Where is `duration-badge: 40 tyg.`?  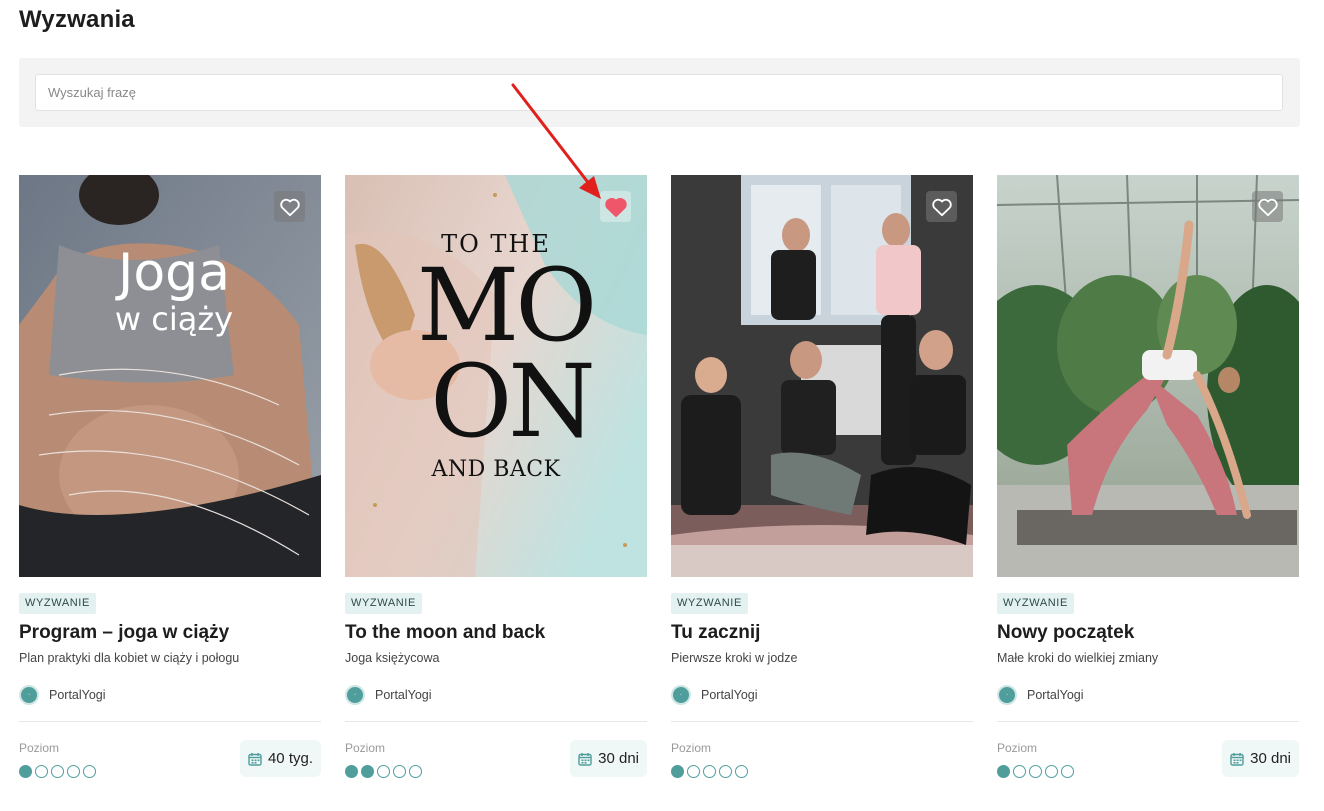 duration-badge: 40 tyg. is located at coordinates (280, 758).